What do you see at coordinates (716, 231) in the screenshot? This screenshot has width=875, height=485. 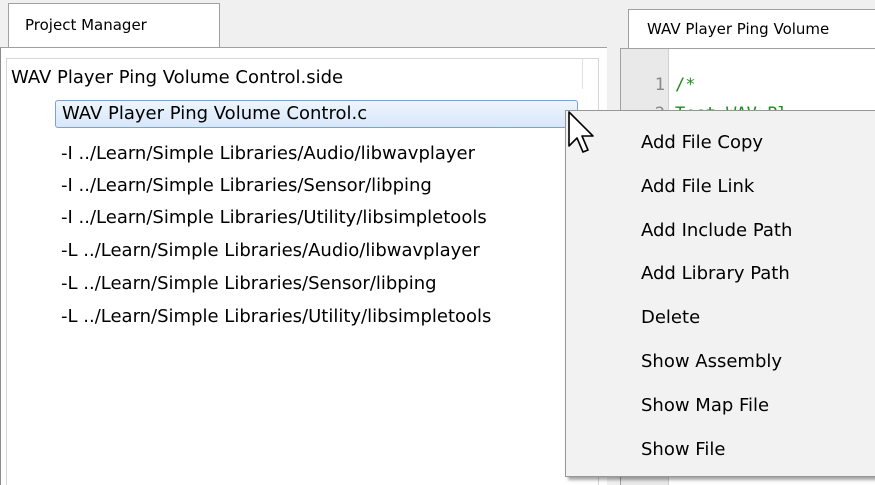 I see `menu-item-add-include-path: Add Include Path` at bounding box center [716, 231].